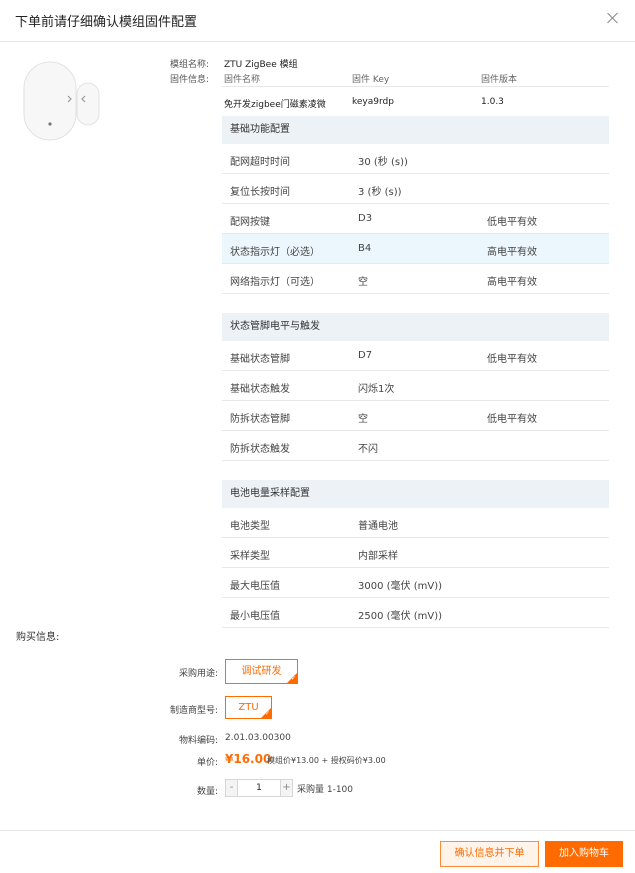 The image size is (635, 873). I want to click on fw-header-key: 固件 Key, so click(371, 80).